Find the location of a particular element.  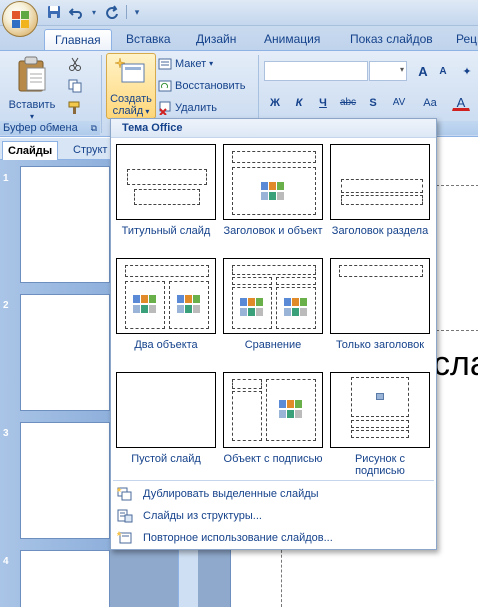

duplicate-slides-item: Дублировать выделенные слайды is located at coordinates (274, 494).